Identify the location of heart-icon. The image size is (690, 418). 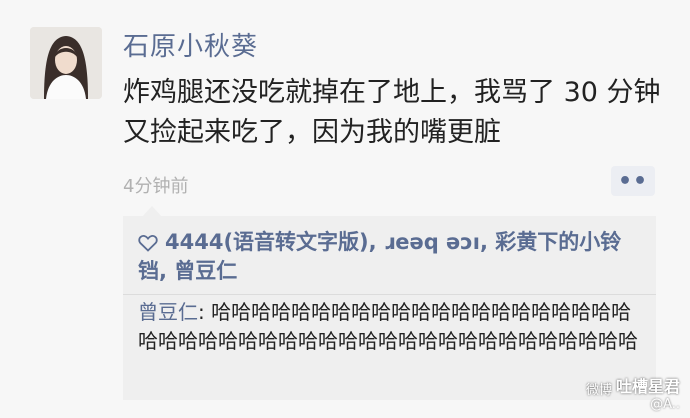
(148, 243).